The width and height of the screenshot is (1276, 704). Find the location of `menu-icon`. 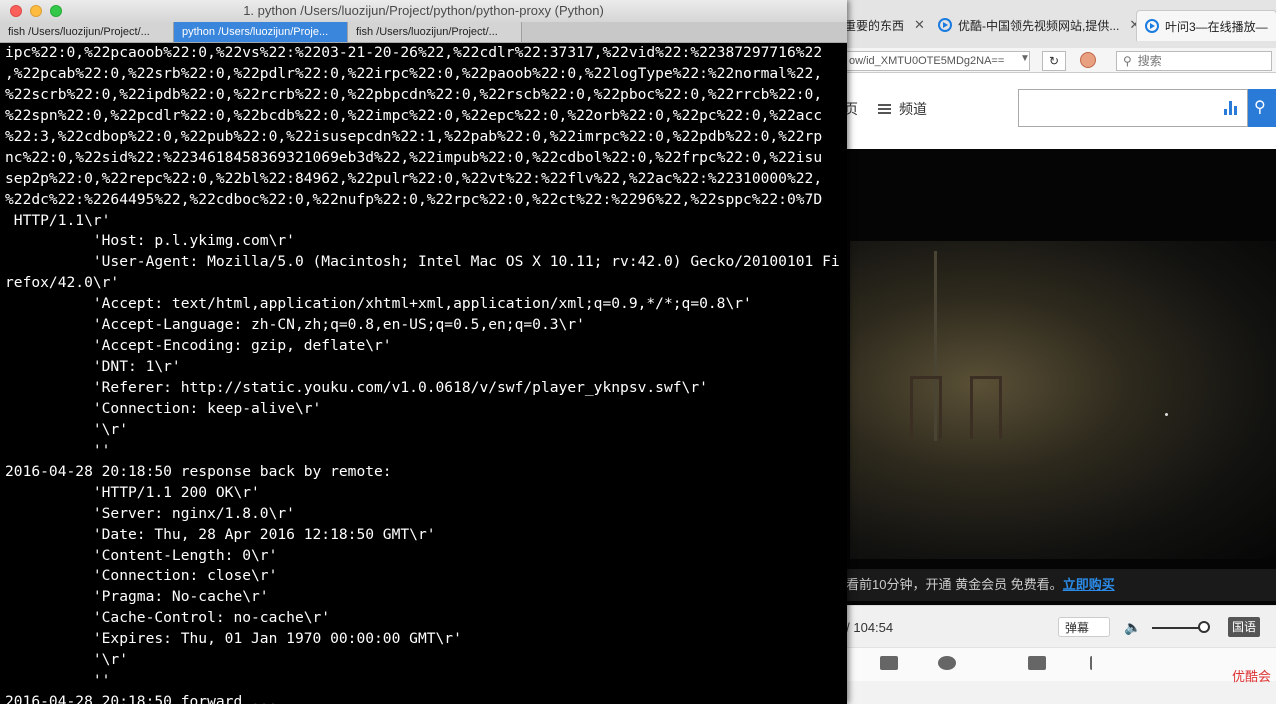

menu-icon is located at coordinates (884, 109).